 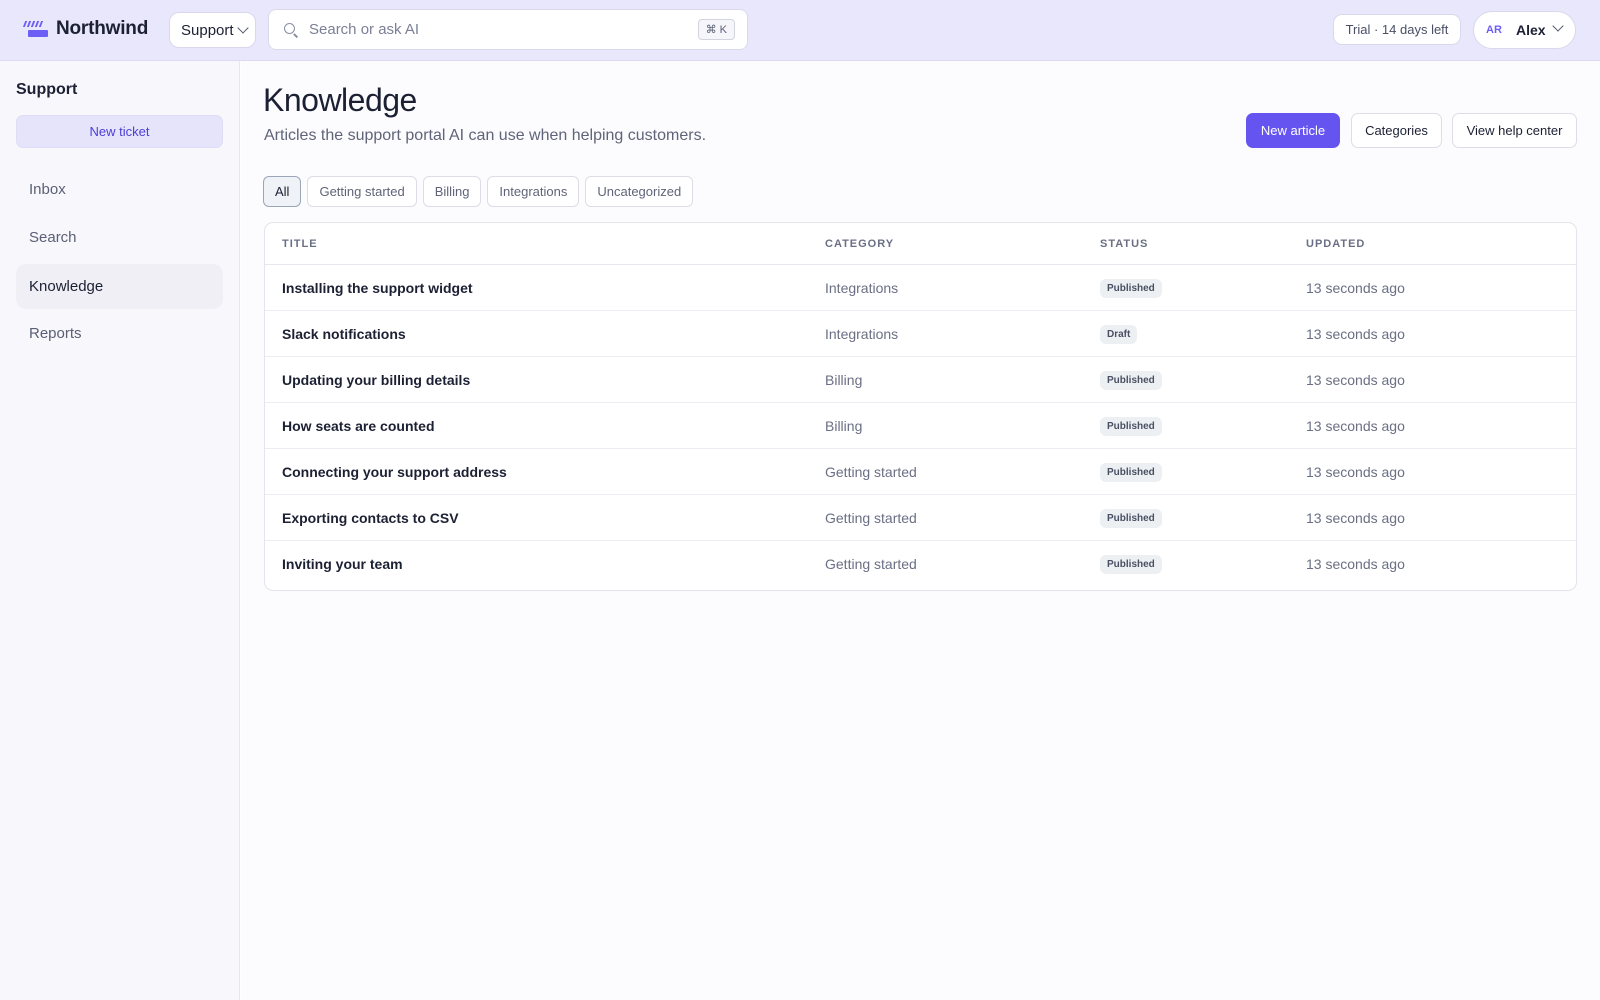 What do you see at coordinates (282, 191) in the screenshot?
I see `filter-all: All` at bounding box center [282, 191].